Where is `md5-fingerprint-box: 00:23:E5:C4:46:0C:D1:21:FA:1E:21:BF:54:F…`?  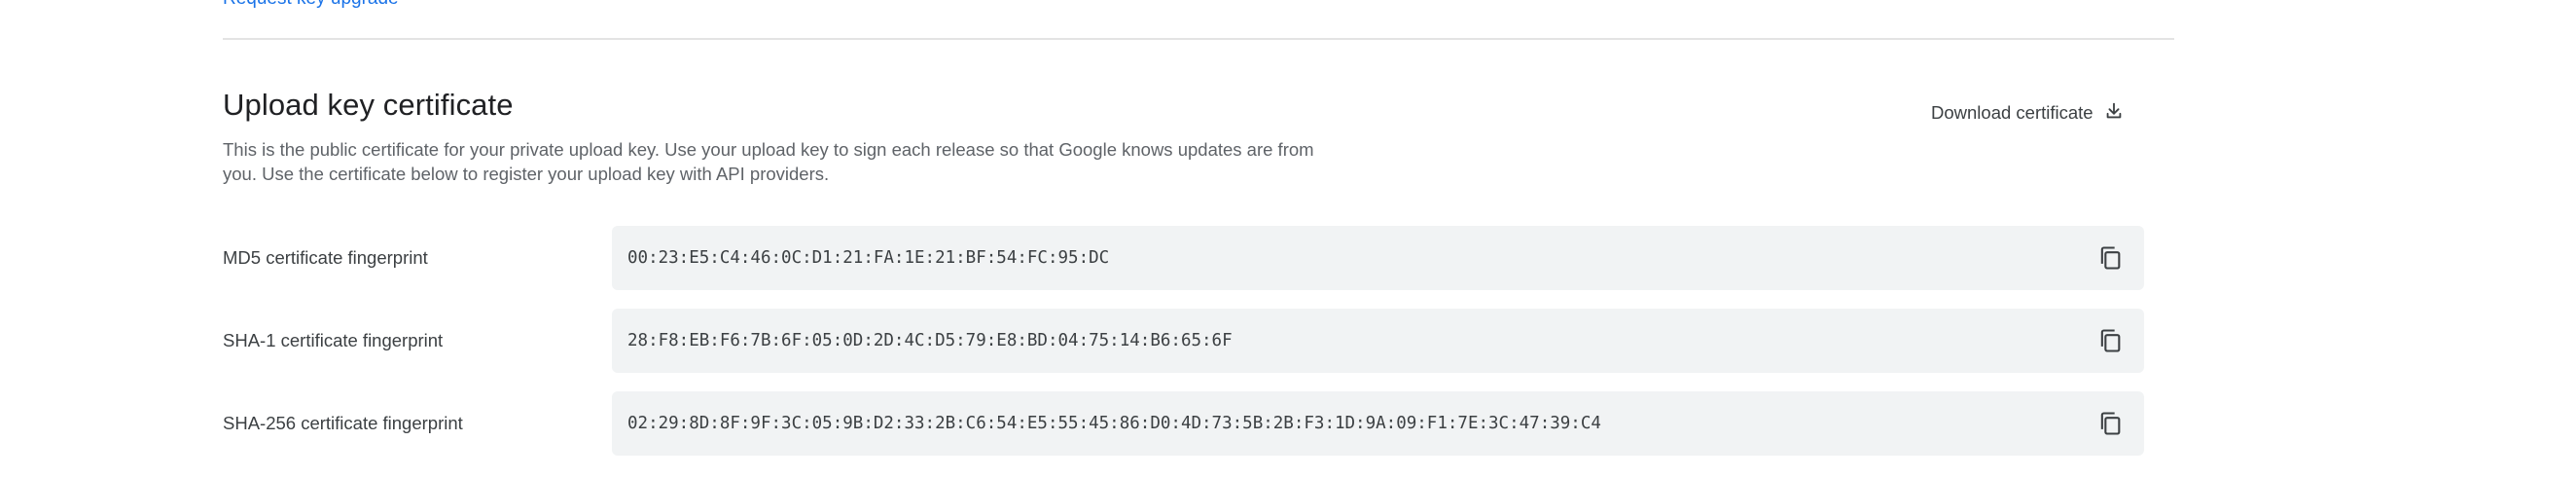 md5-fingerprint-box: 00:23:E5:C4:46:0C:D1:21:FA:1E:21:BF:54:F… is located at coordinates (1378, 258).